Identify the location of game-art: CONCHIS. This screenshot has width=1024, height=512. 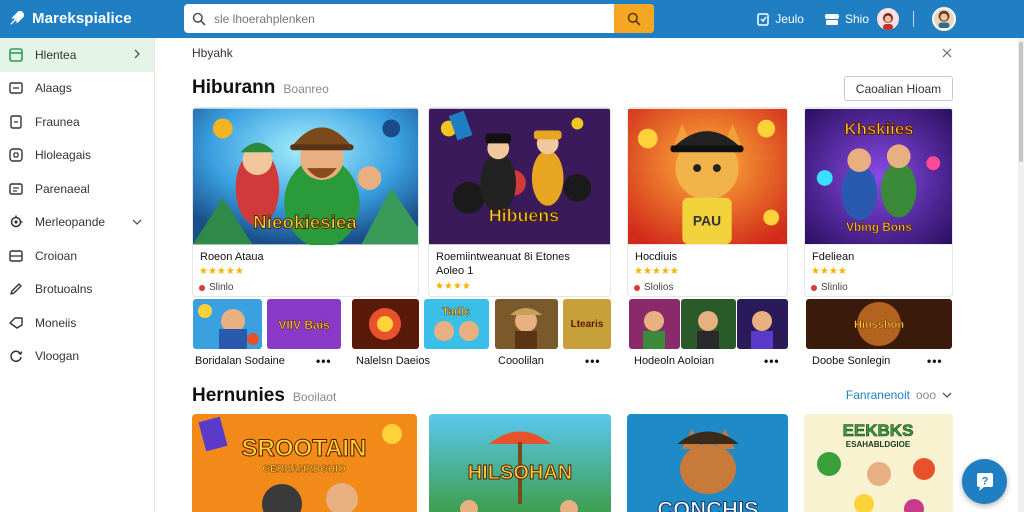
(707, 463).